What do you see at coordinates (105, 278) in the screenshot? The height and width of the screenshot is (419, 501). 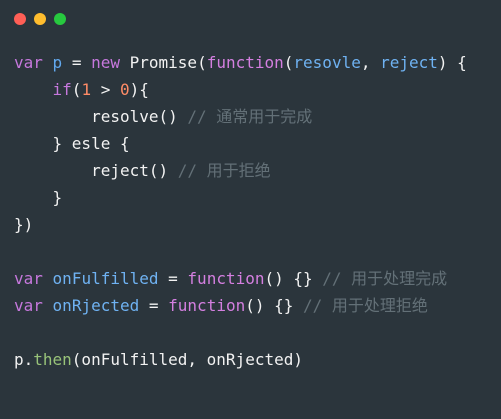 I see `code-token: onFulfilled` at bounding box center [105, 278].